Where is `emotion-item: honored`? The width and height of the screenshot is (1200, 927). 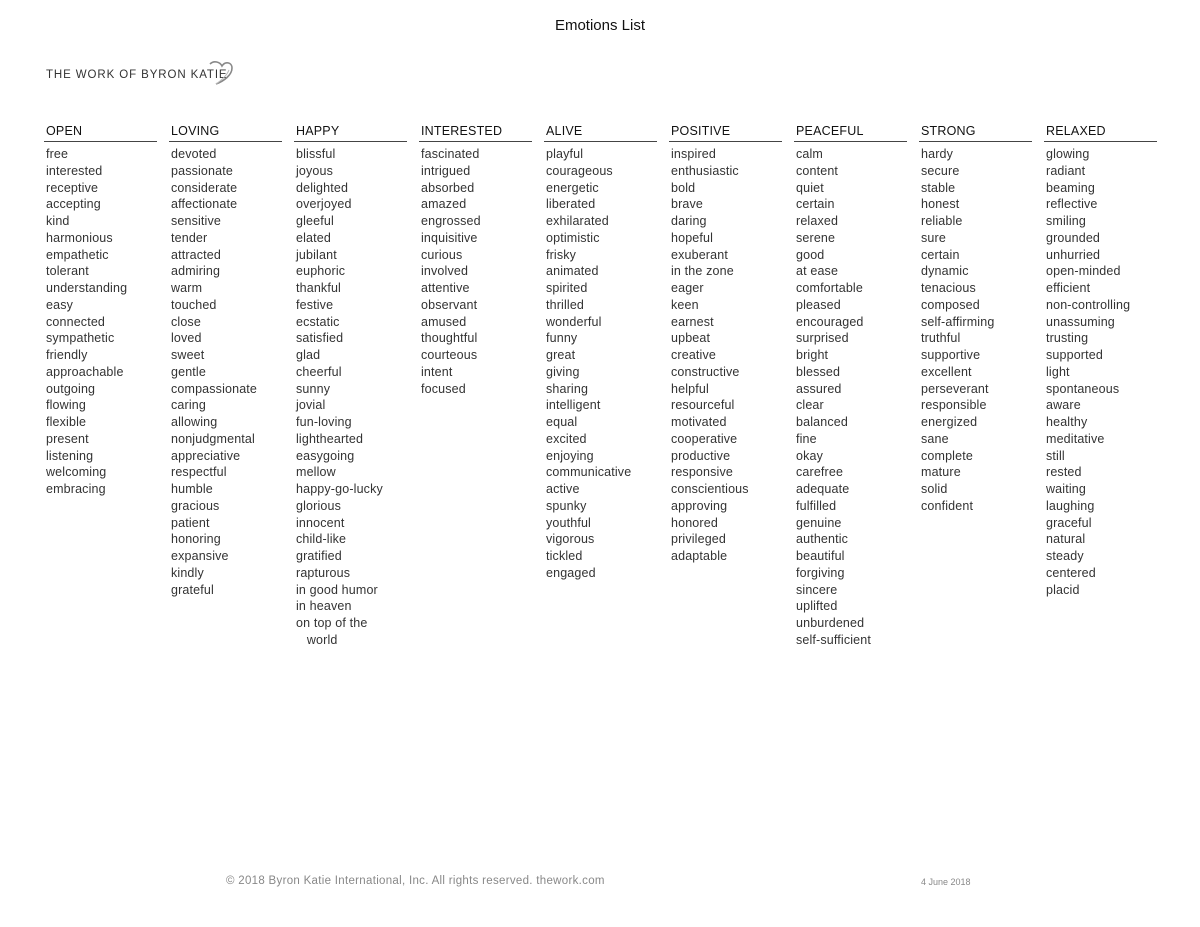
emotion-item: honored is located at coordinates (694, 522).